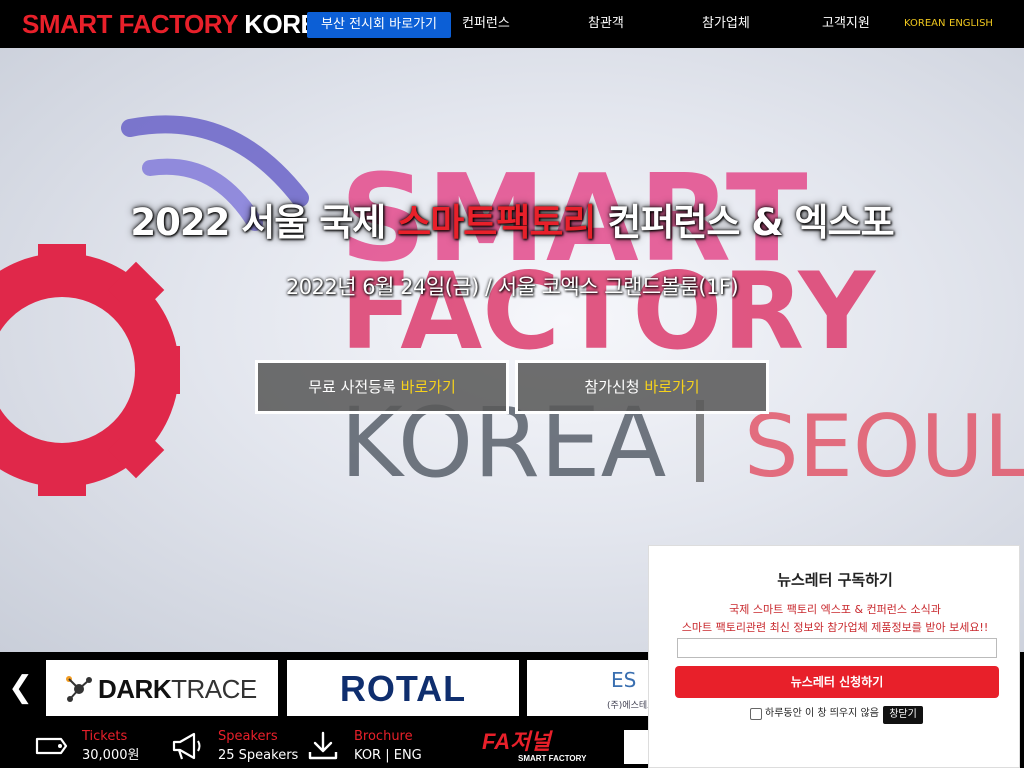 This screenshot has height=768, width=1024. I want to click on lang-korean-link: KOREAN, so click(924, 24).